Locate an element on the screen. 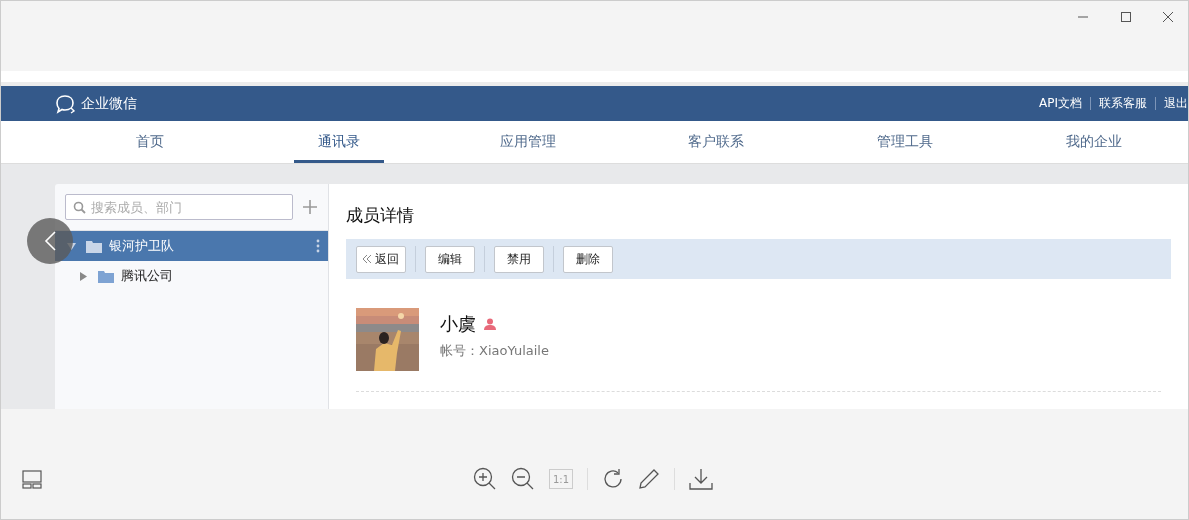  rotate-icon is located at coordinates (613, 479).